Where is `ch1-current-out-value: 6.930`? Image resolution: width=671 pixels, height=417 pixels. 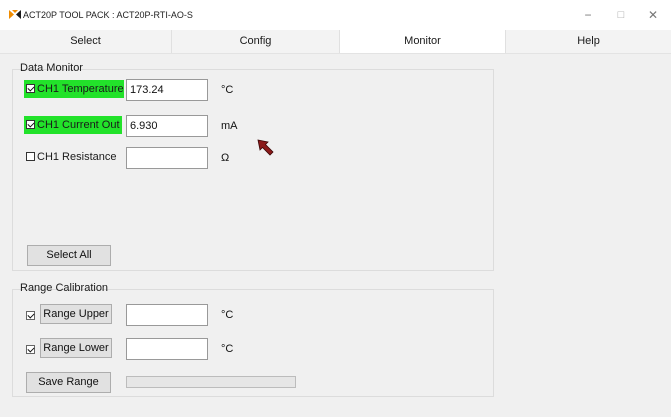 ch1-current-out-value: 6.930 is located at coordinates (167, 126).